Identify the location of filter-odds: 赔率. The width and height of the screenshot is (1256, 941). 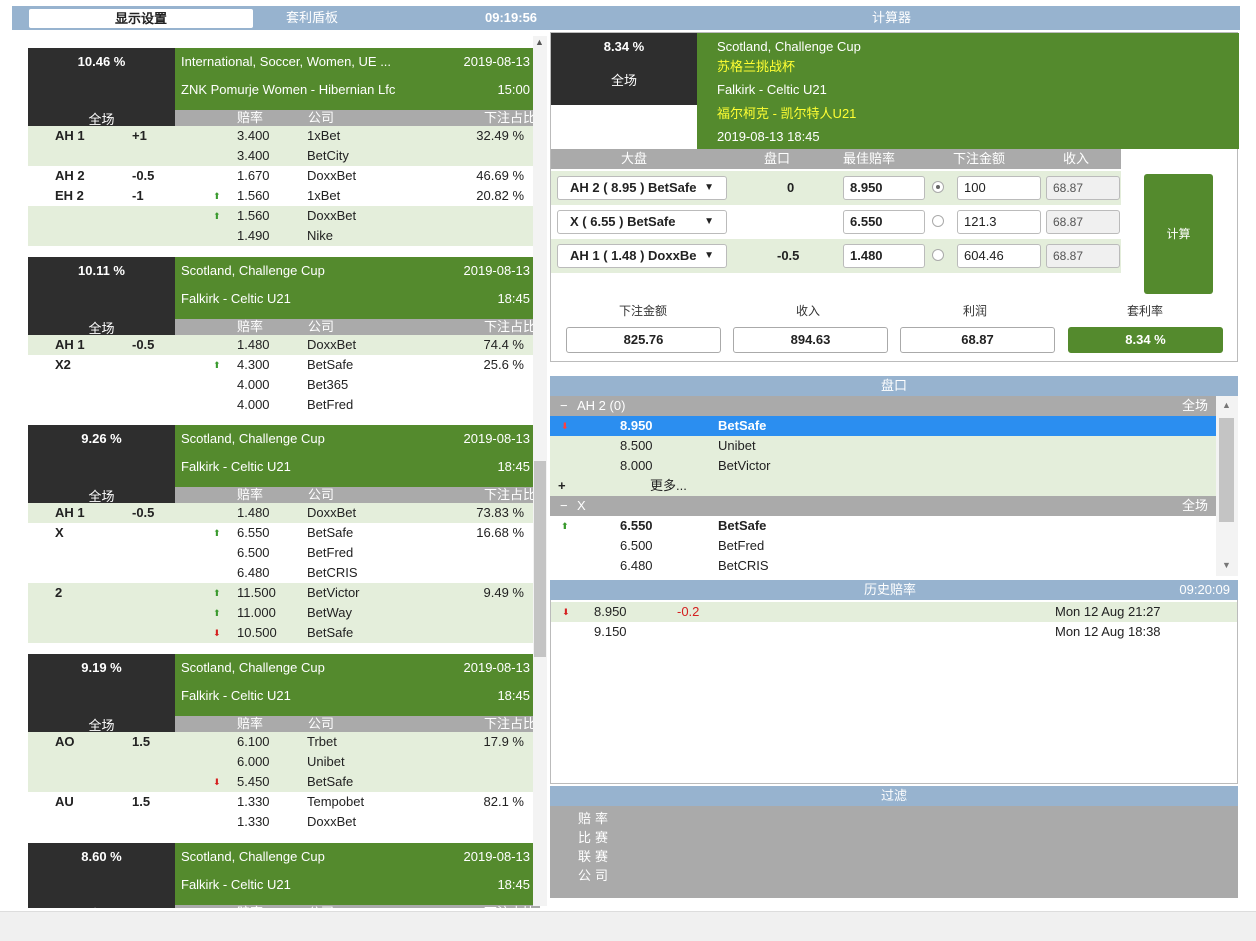
(595, 818).